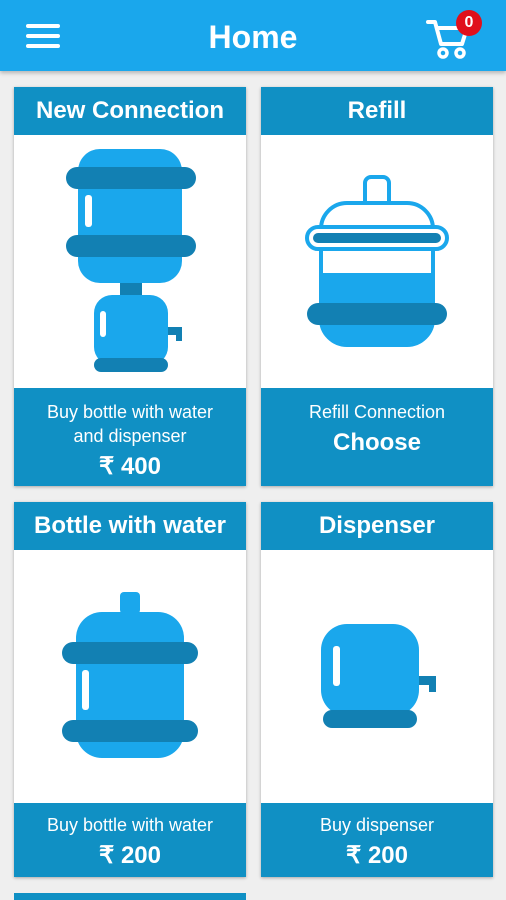  What do you see at coordinates (130, 840) in the screenshot?
I see `card-footer: Buy bottle with water ₹ 200` at bounding box center [130, 840].